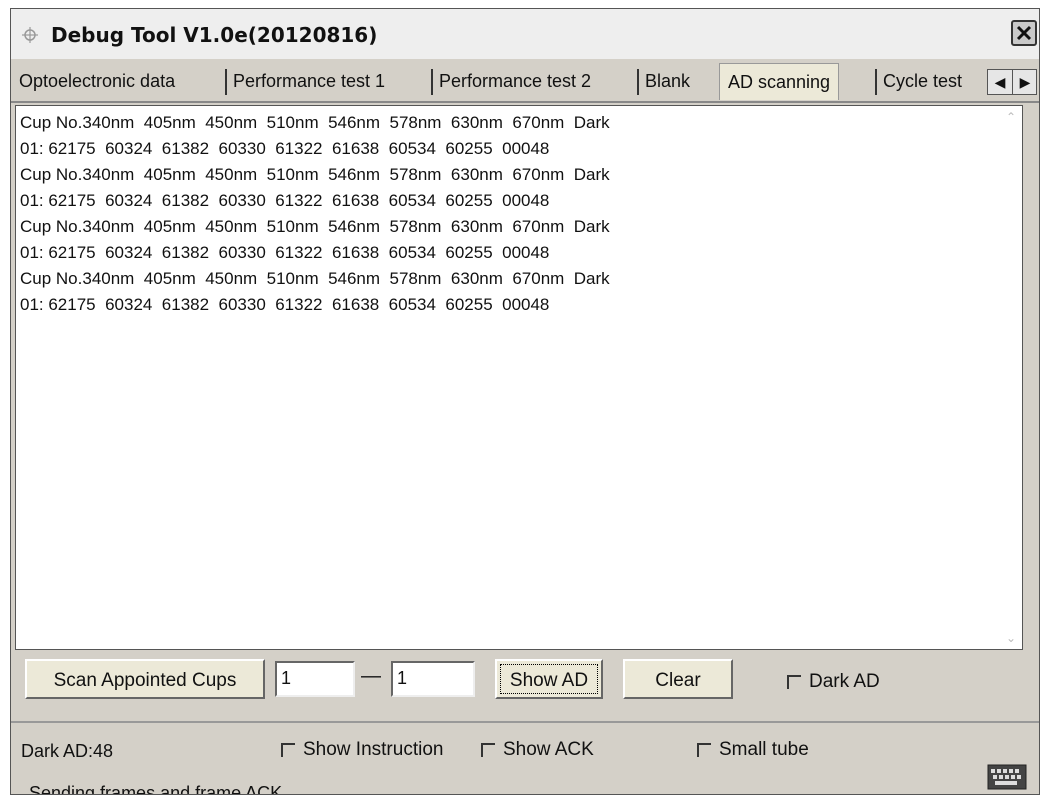 Image resolution: width=1046 pixels, height=795 pixels. Describe the element at coordinates (433, 679) in the screenshot. I see `cup-to-input: 1` at that location.